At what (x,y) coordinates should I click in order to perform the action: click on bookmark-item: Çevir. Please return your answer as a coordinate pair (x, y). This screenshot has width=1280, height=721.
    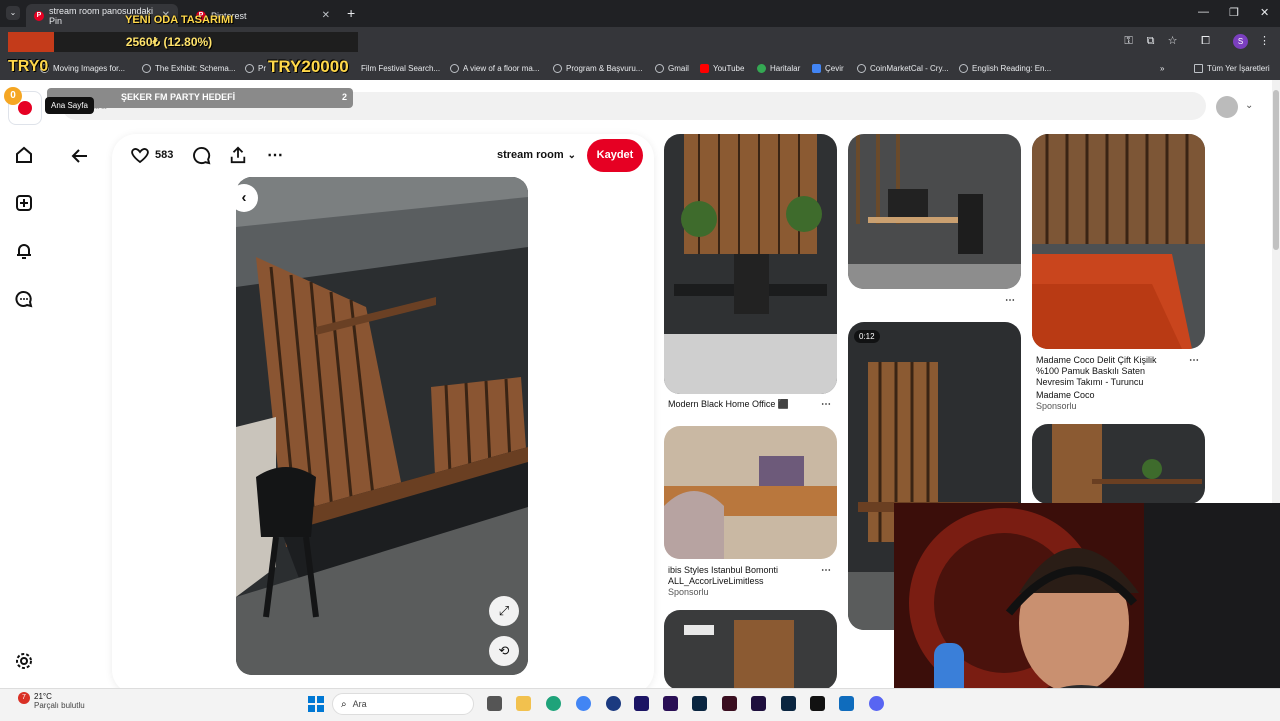
    Looking at the image, I should click on (828, 68).